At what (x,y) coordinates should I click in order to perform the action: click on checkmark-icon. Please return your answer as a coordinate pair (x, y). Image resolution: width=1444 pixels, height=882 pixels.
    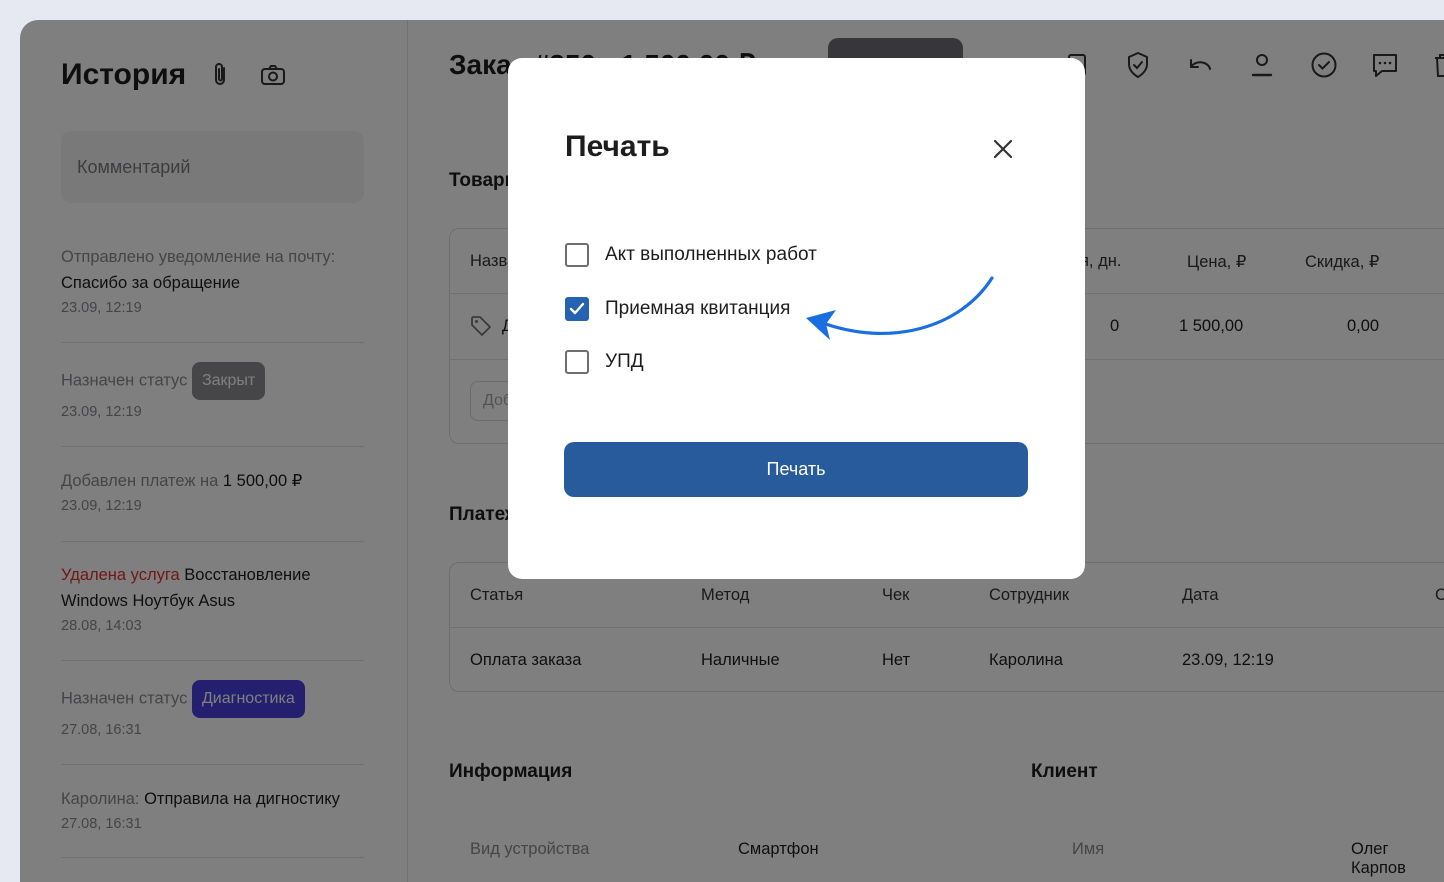
    Looking at the image, I should click on (577, 308).